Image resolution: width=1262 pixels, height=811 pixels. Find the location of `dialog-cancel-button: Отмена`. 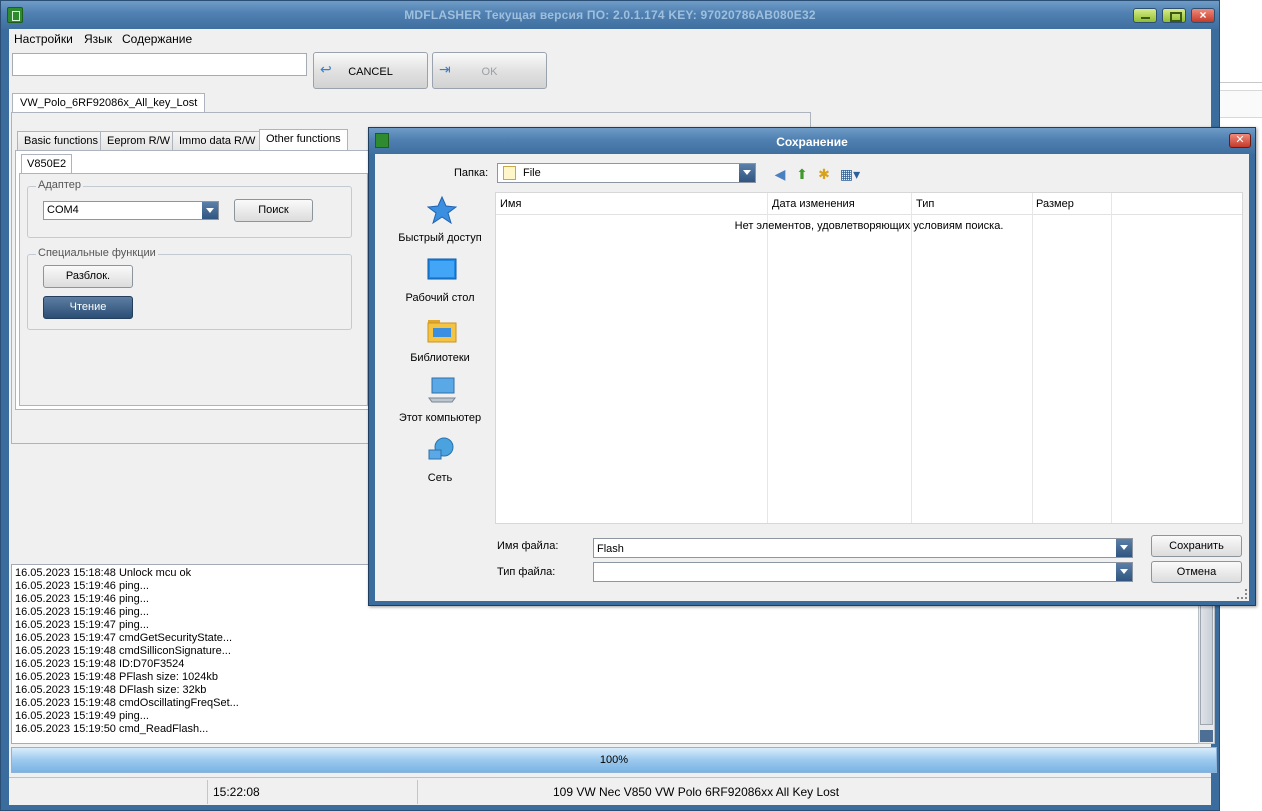

dialog-cancel-button: Отмена is located at coordinates (1196, 572).